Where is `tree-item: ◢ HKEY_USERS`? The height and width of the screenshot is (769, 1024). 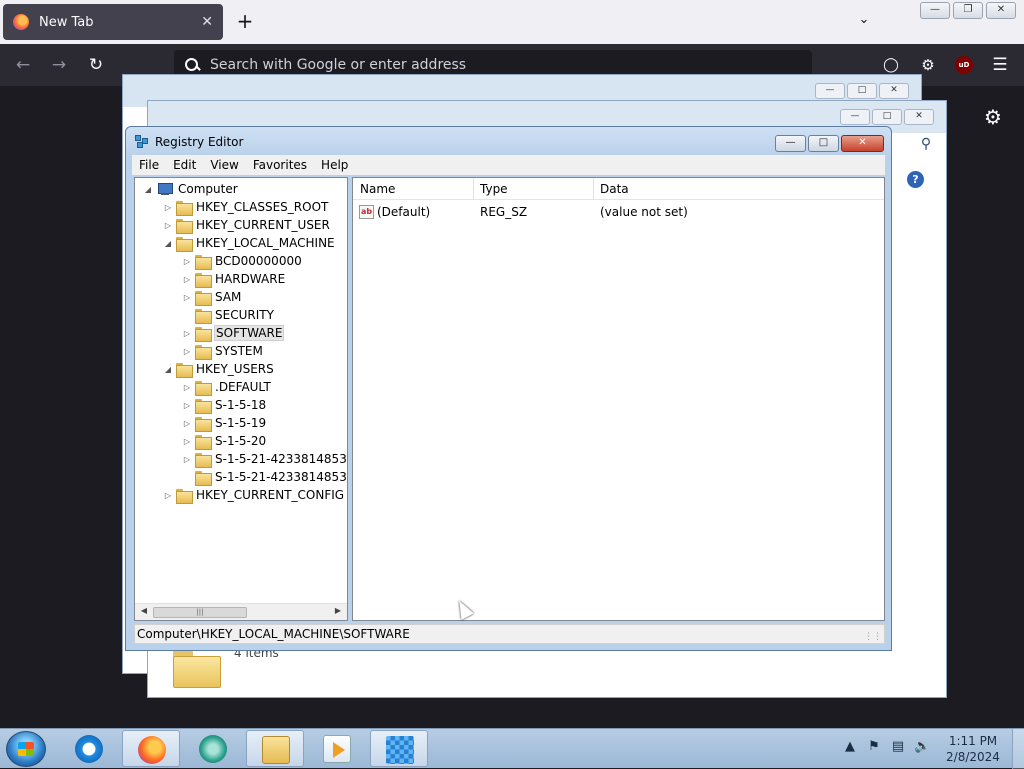 tree-item: ◢ HKEY_USERS is located at coordinates (218, 369).